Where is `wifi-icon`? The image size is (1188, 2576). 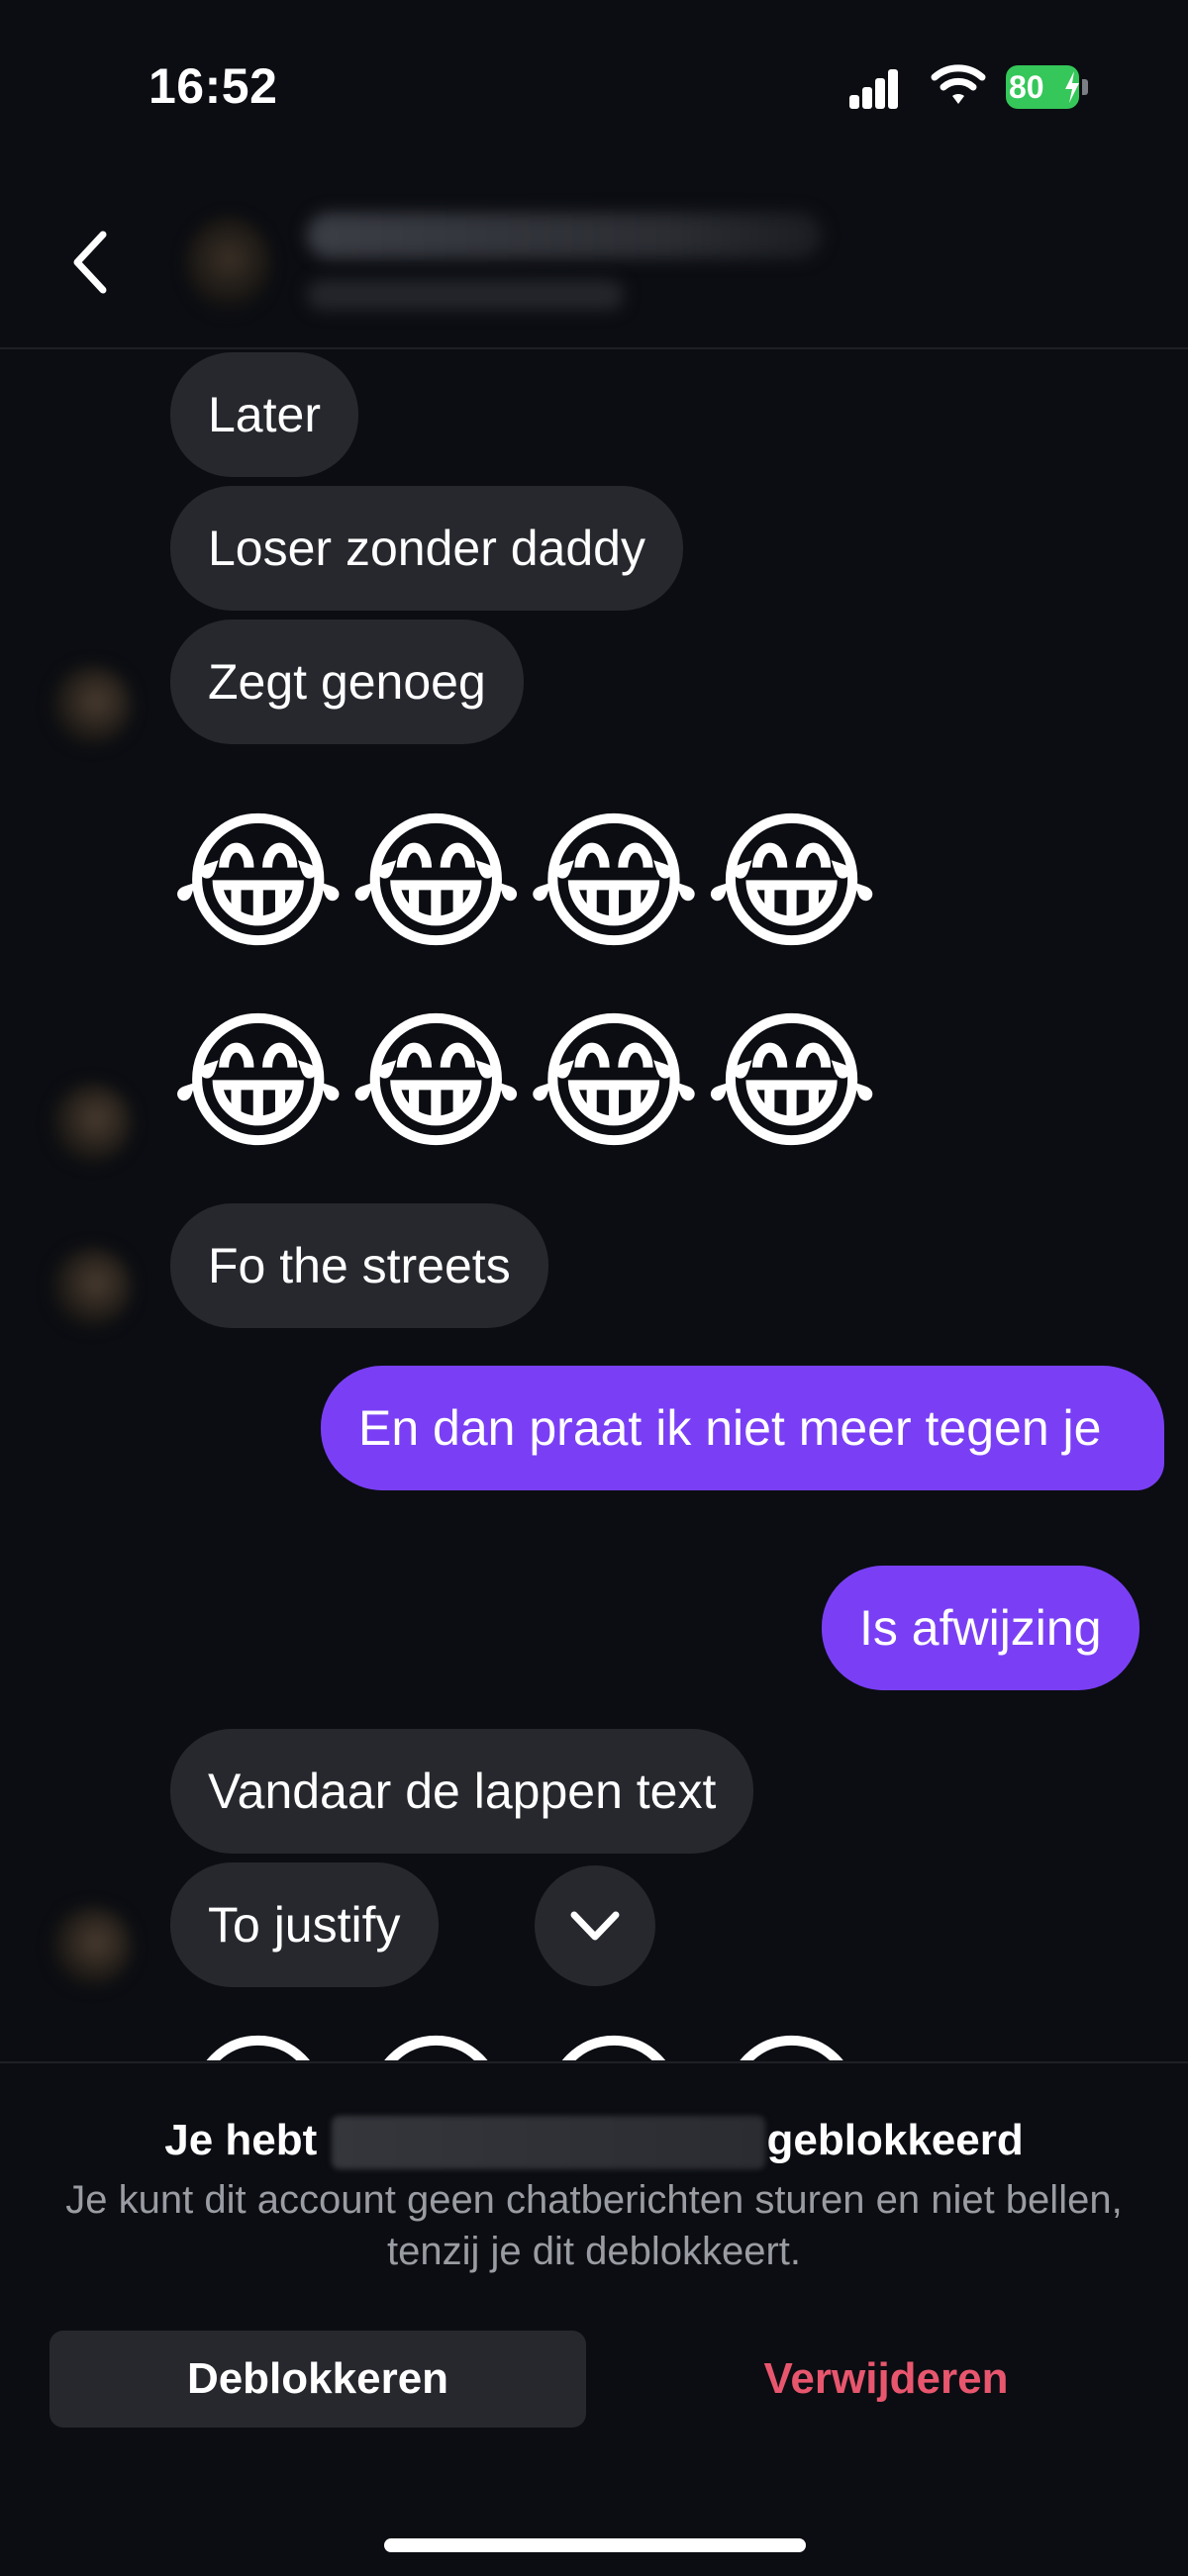 wifi-icon is located at coordinates (958, 84).